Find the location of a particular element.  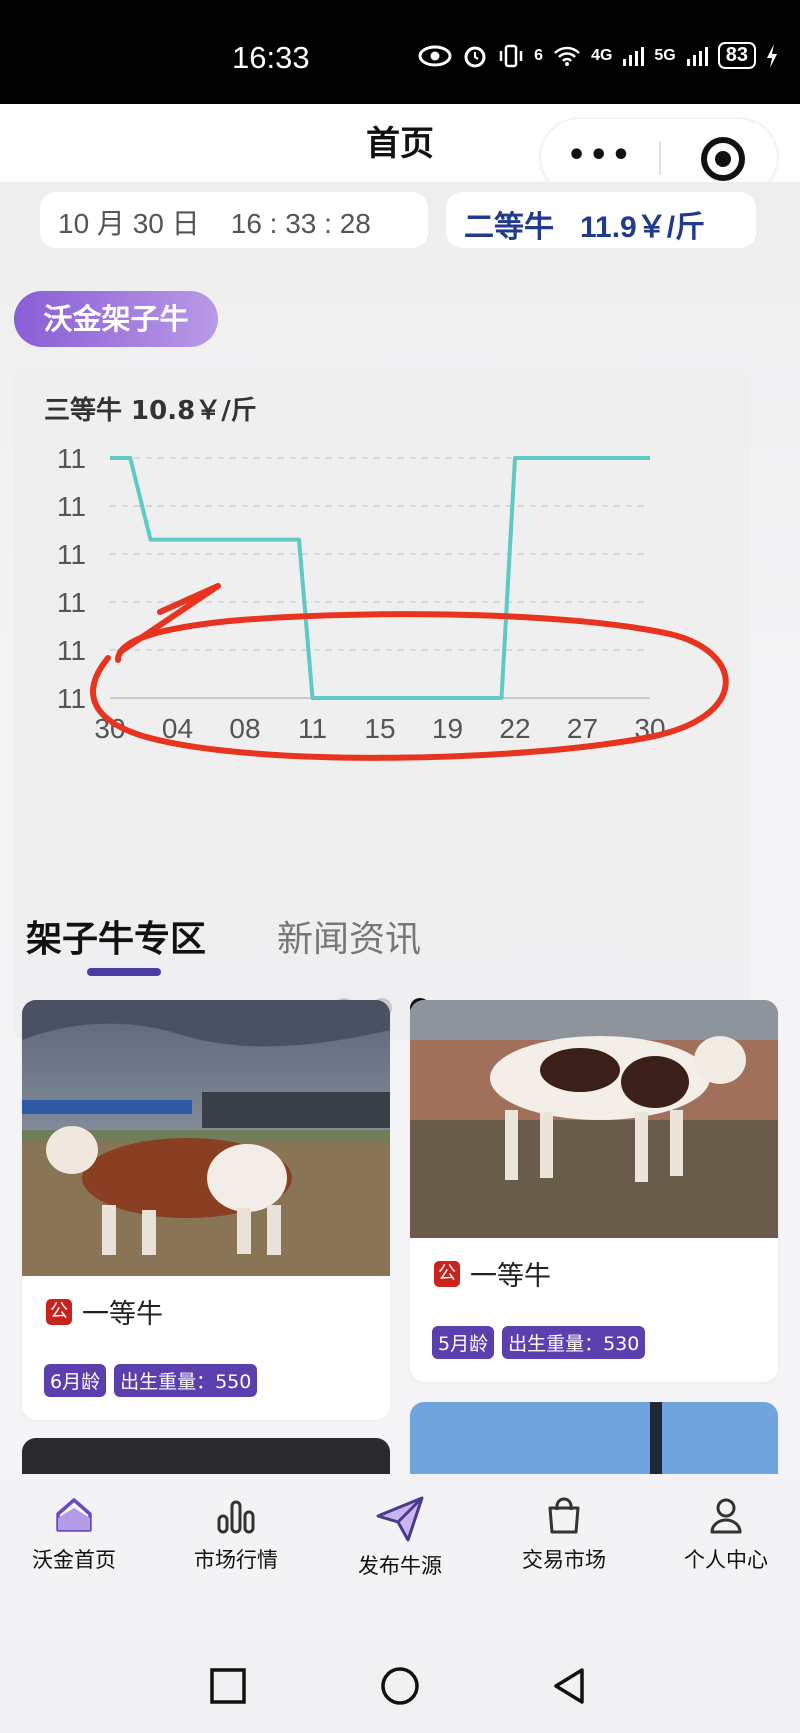

cattle-card: 公 一等牛 6月龄 出生重量：550 is located at coordinates (206, 1210).